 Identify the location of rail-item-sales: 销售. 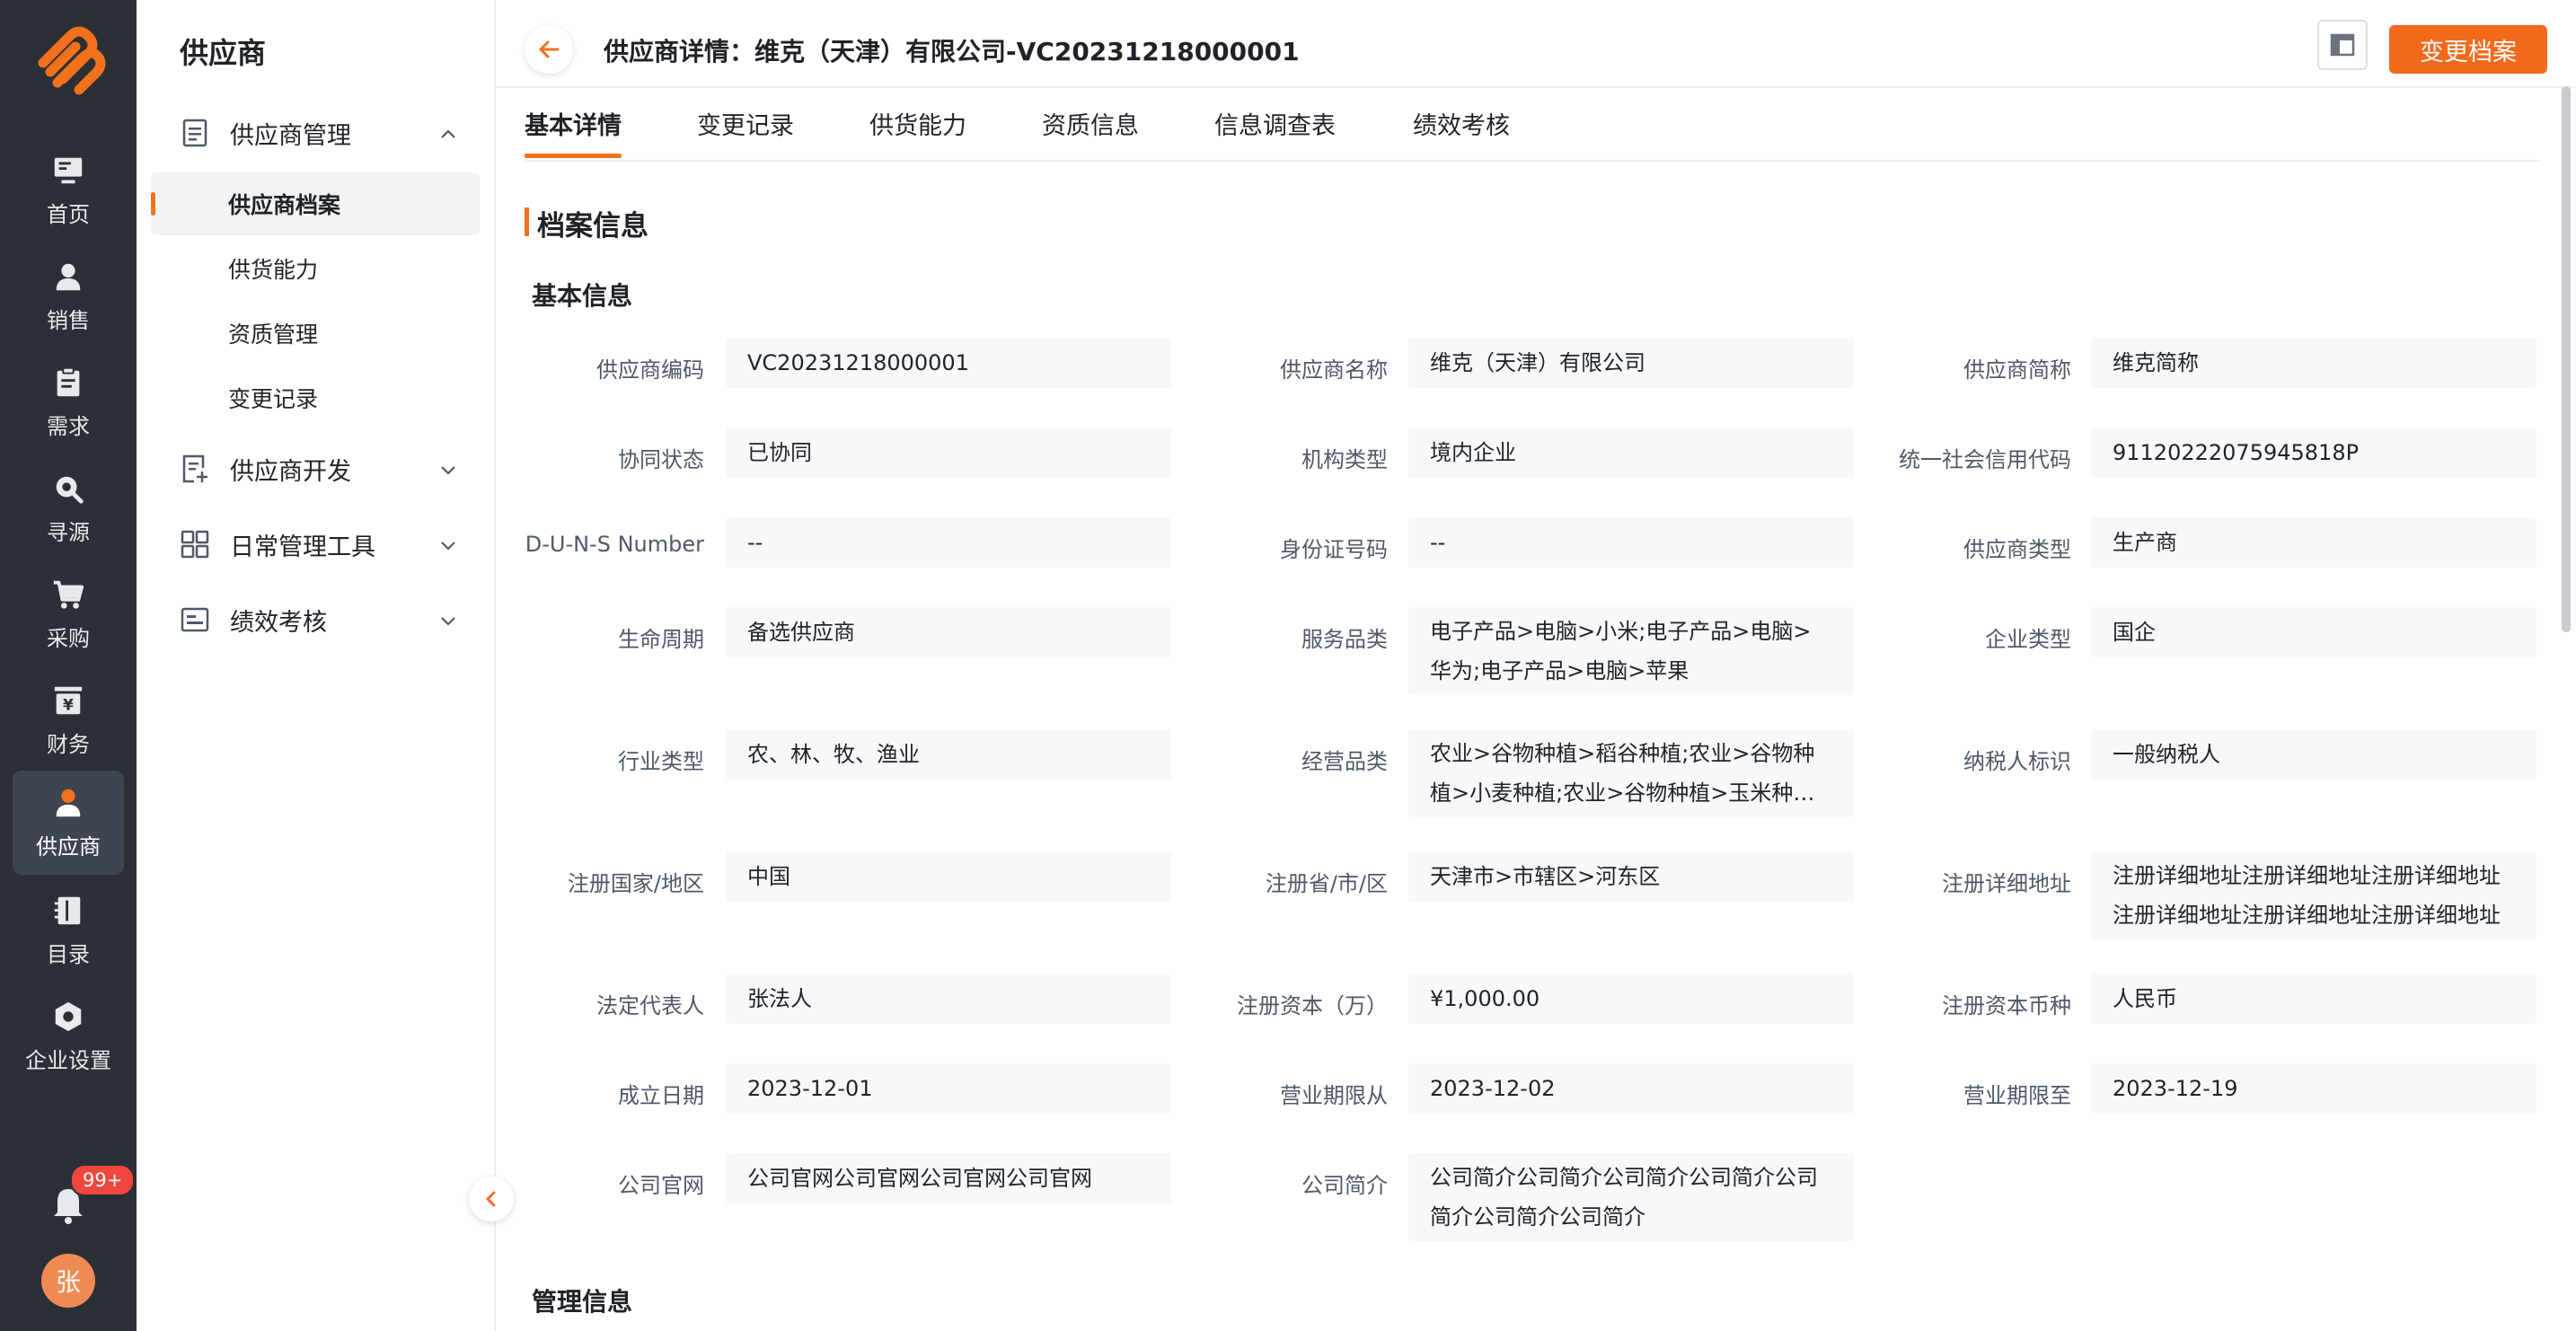
(68, 296).